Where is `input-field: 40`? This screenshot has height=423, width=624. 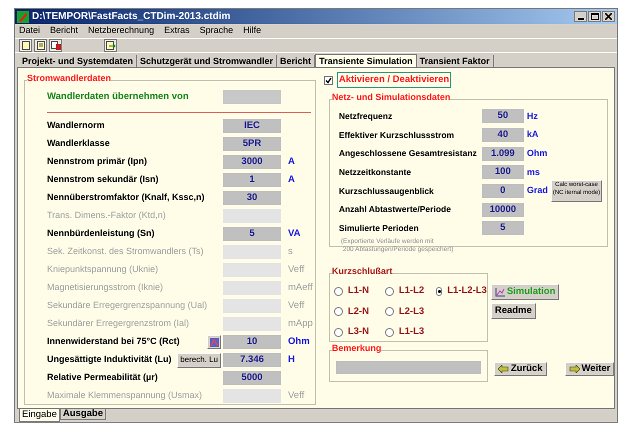
input-field: 40 is located at coordinates (503, 135).